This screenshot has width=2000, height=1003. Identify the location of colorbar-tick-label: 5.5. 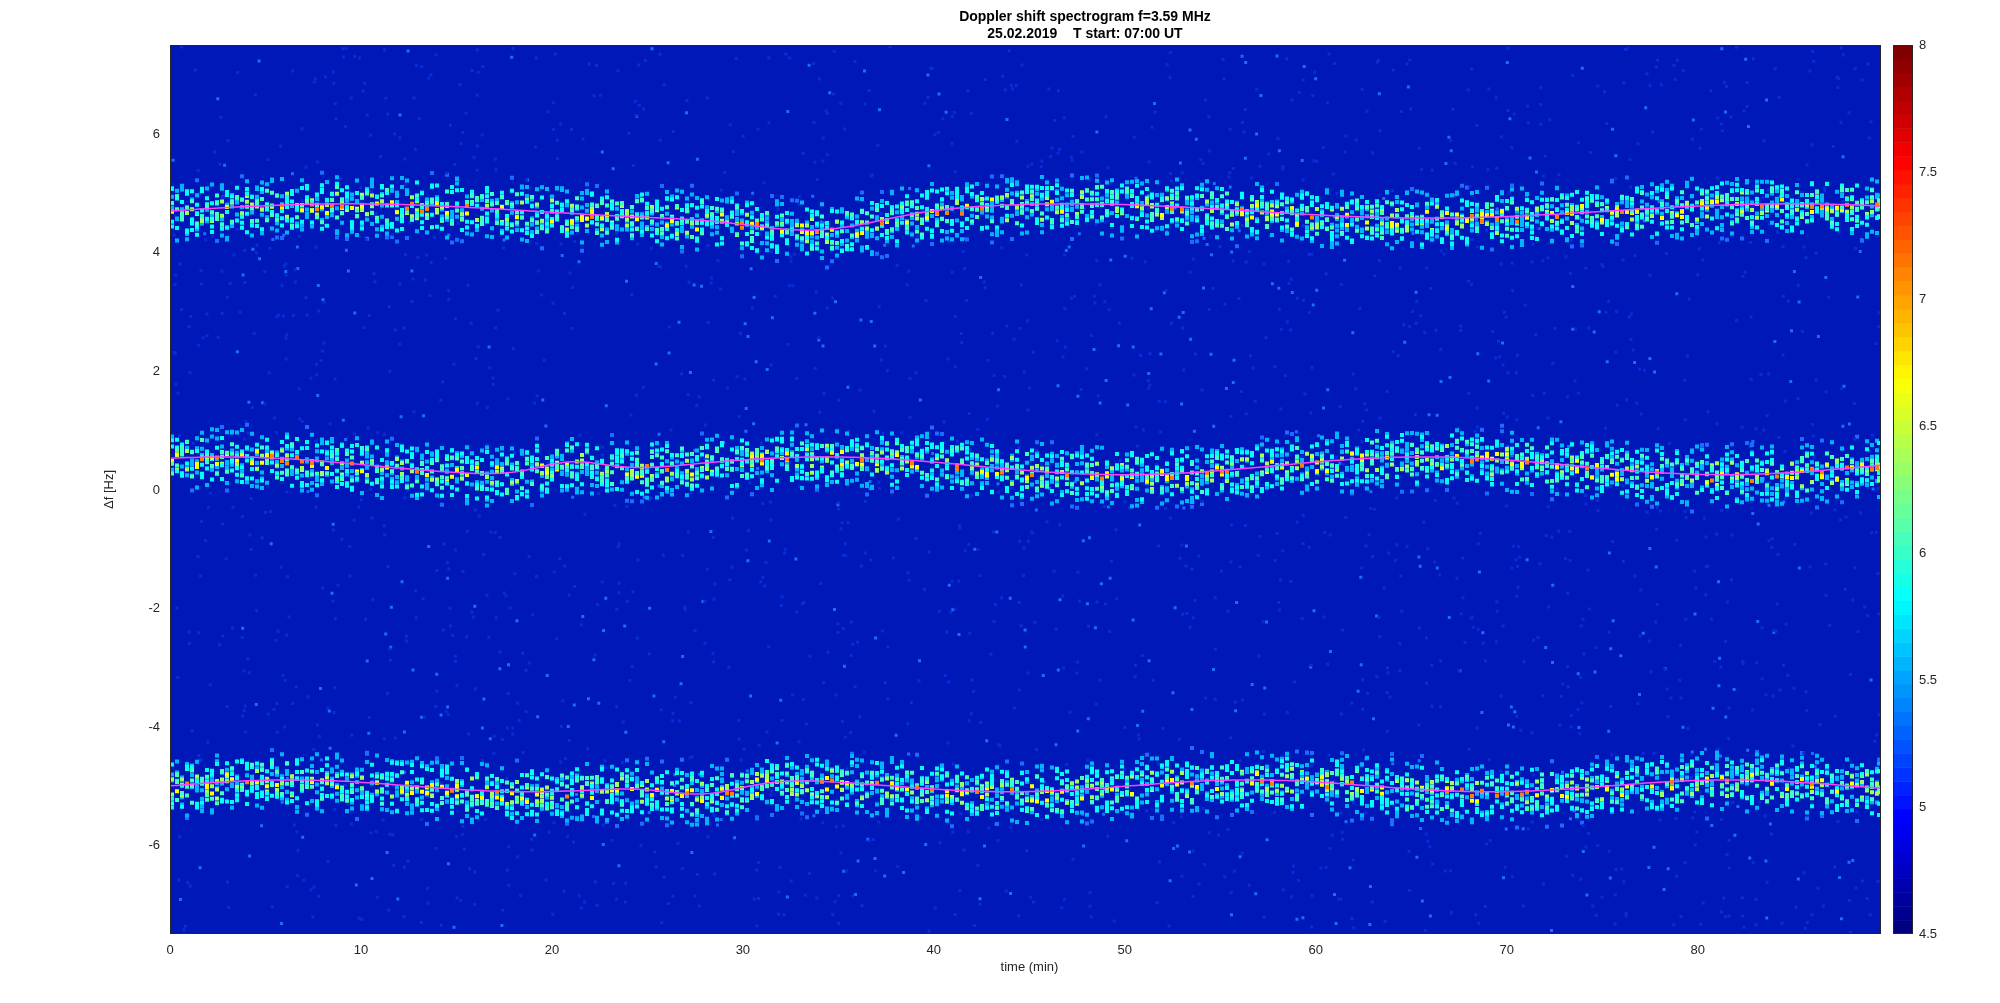
(1928, 679).